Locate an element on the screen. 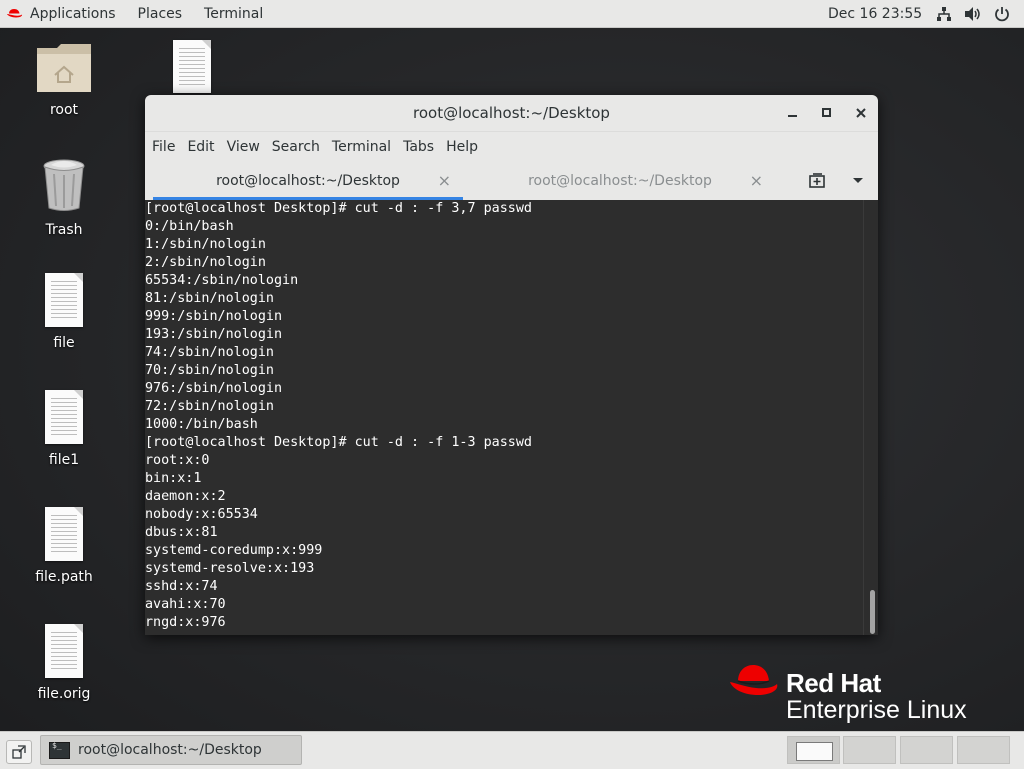  maximize-button is located at coordinates (827, 113).